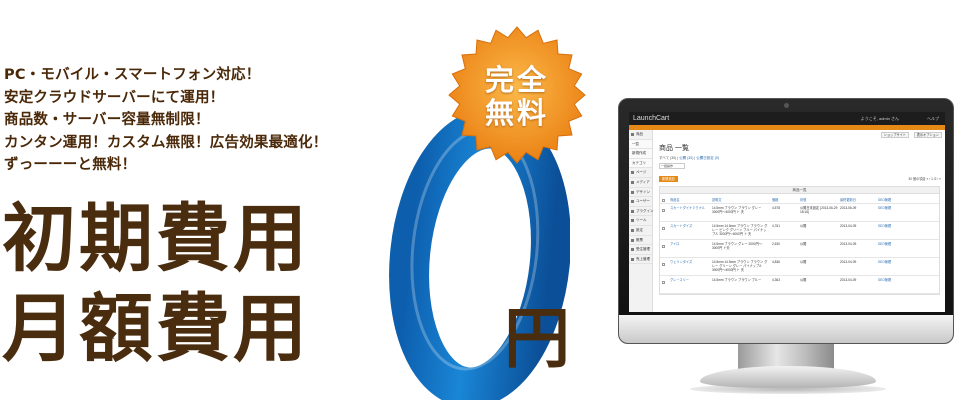 The width and height of the screenshot is (960, 400). I want to click on display-options-button: 表示オプション, so click(927, 135).